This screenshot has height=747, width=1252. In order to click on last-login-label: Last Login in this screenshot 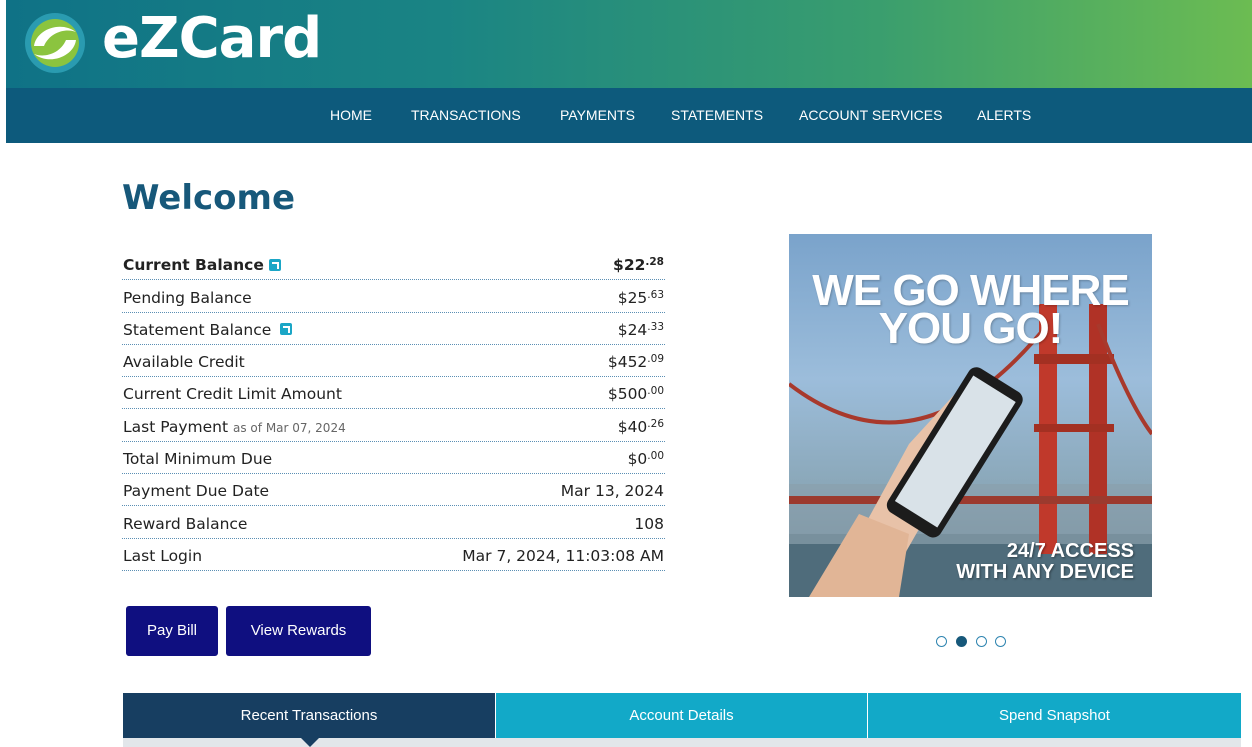, I will do `click(163, 555)`.